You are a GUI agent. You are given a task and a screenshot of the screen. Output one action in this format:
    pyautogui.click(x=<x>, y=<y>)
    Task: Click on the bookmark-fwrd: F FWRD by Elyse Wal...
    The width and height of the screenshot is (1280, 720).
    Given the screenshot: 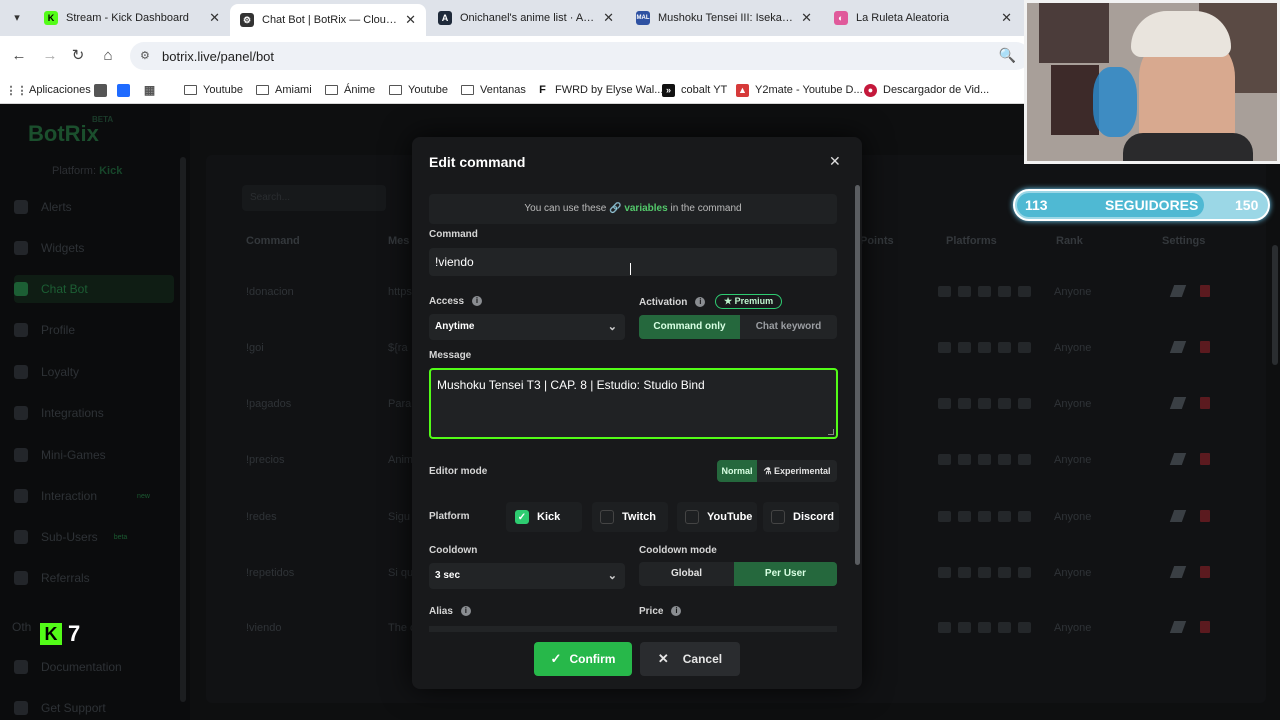 What is the action you would take?
    pyautogui.click(x=599, y=90)
    